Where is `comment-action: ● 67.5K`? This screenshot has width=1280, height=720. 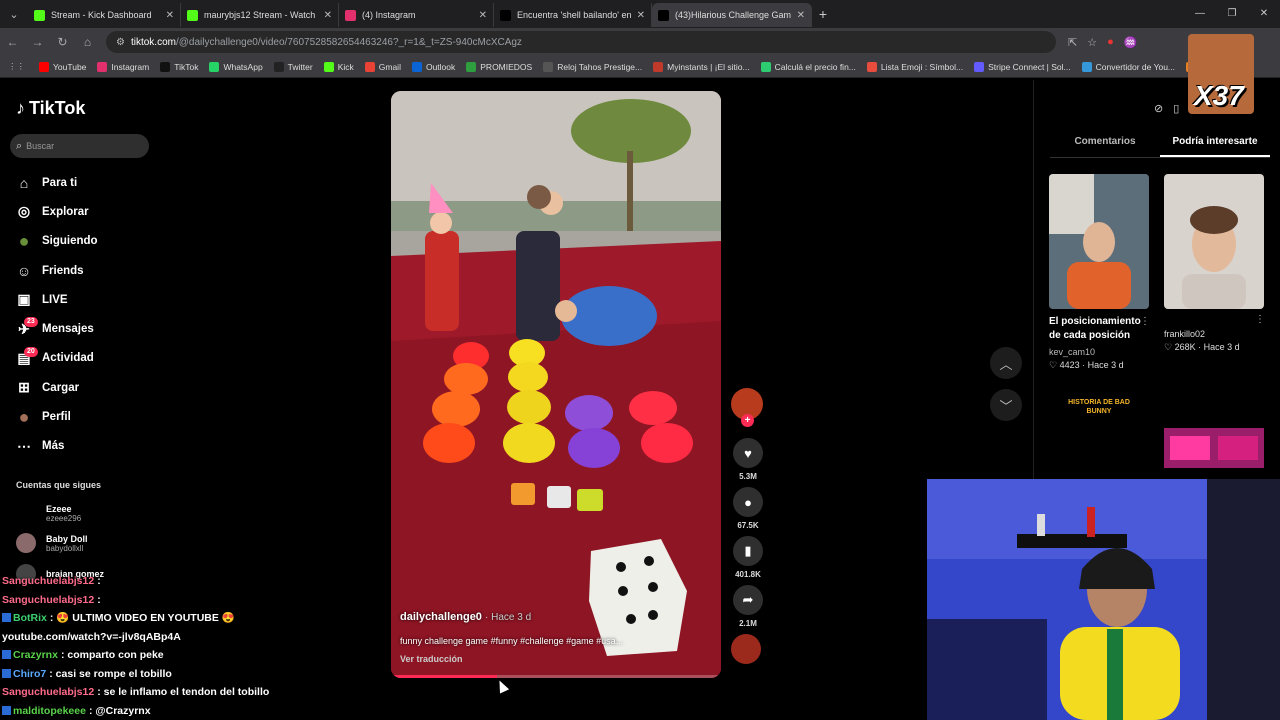
comment-action: ● 67.5K is located at coordinates (748, 508).